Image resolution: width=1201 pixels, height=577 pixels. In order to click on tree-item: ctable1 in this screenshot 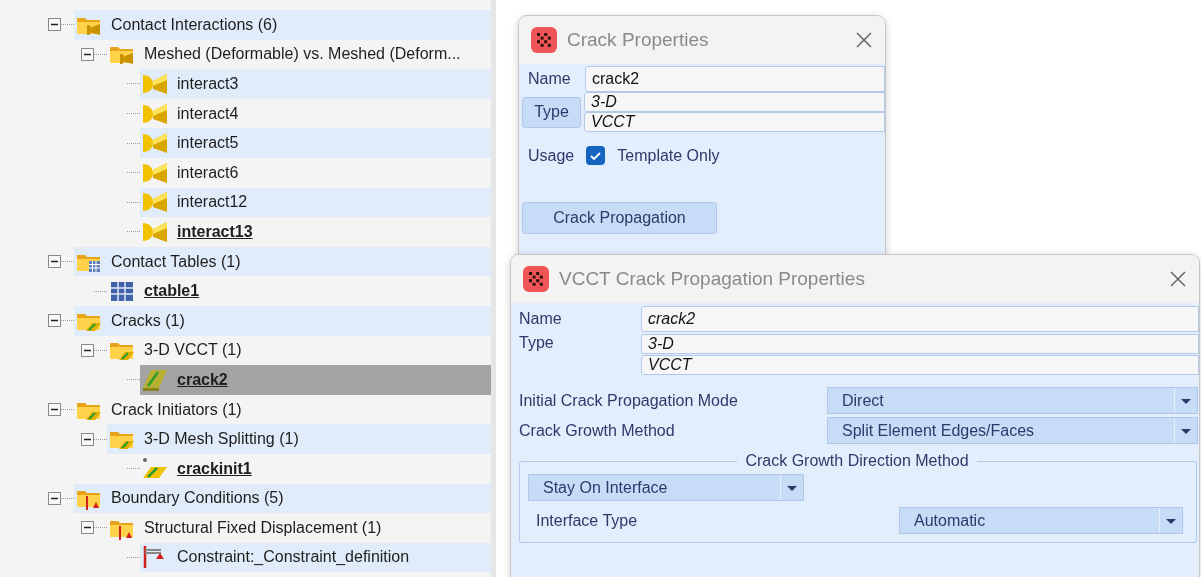, I will do `click(299, 291)`.